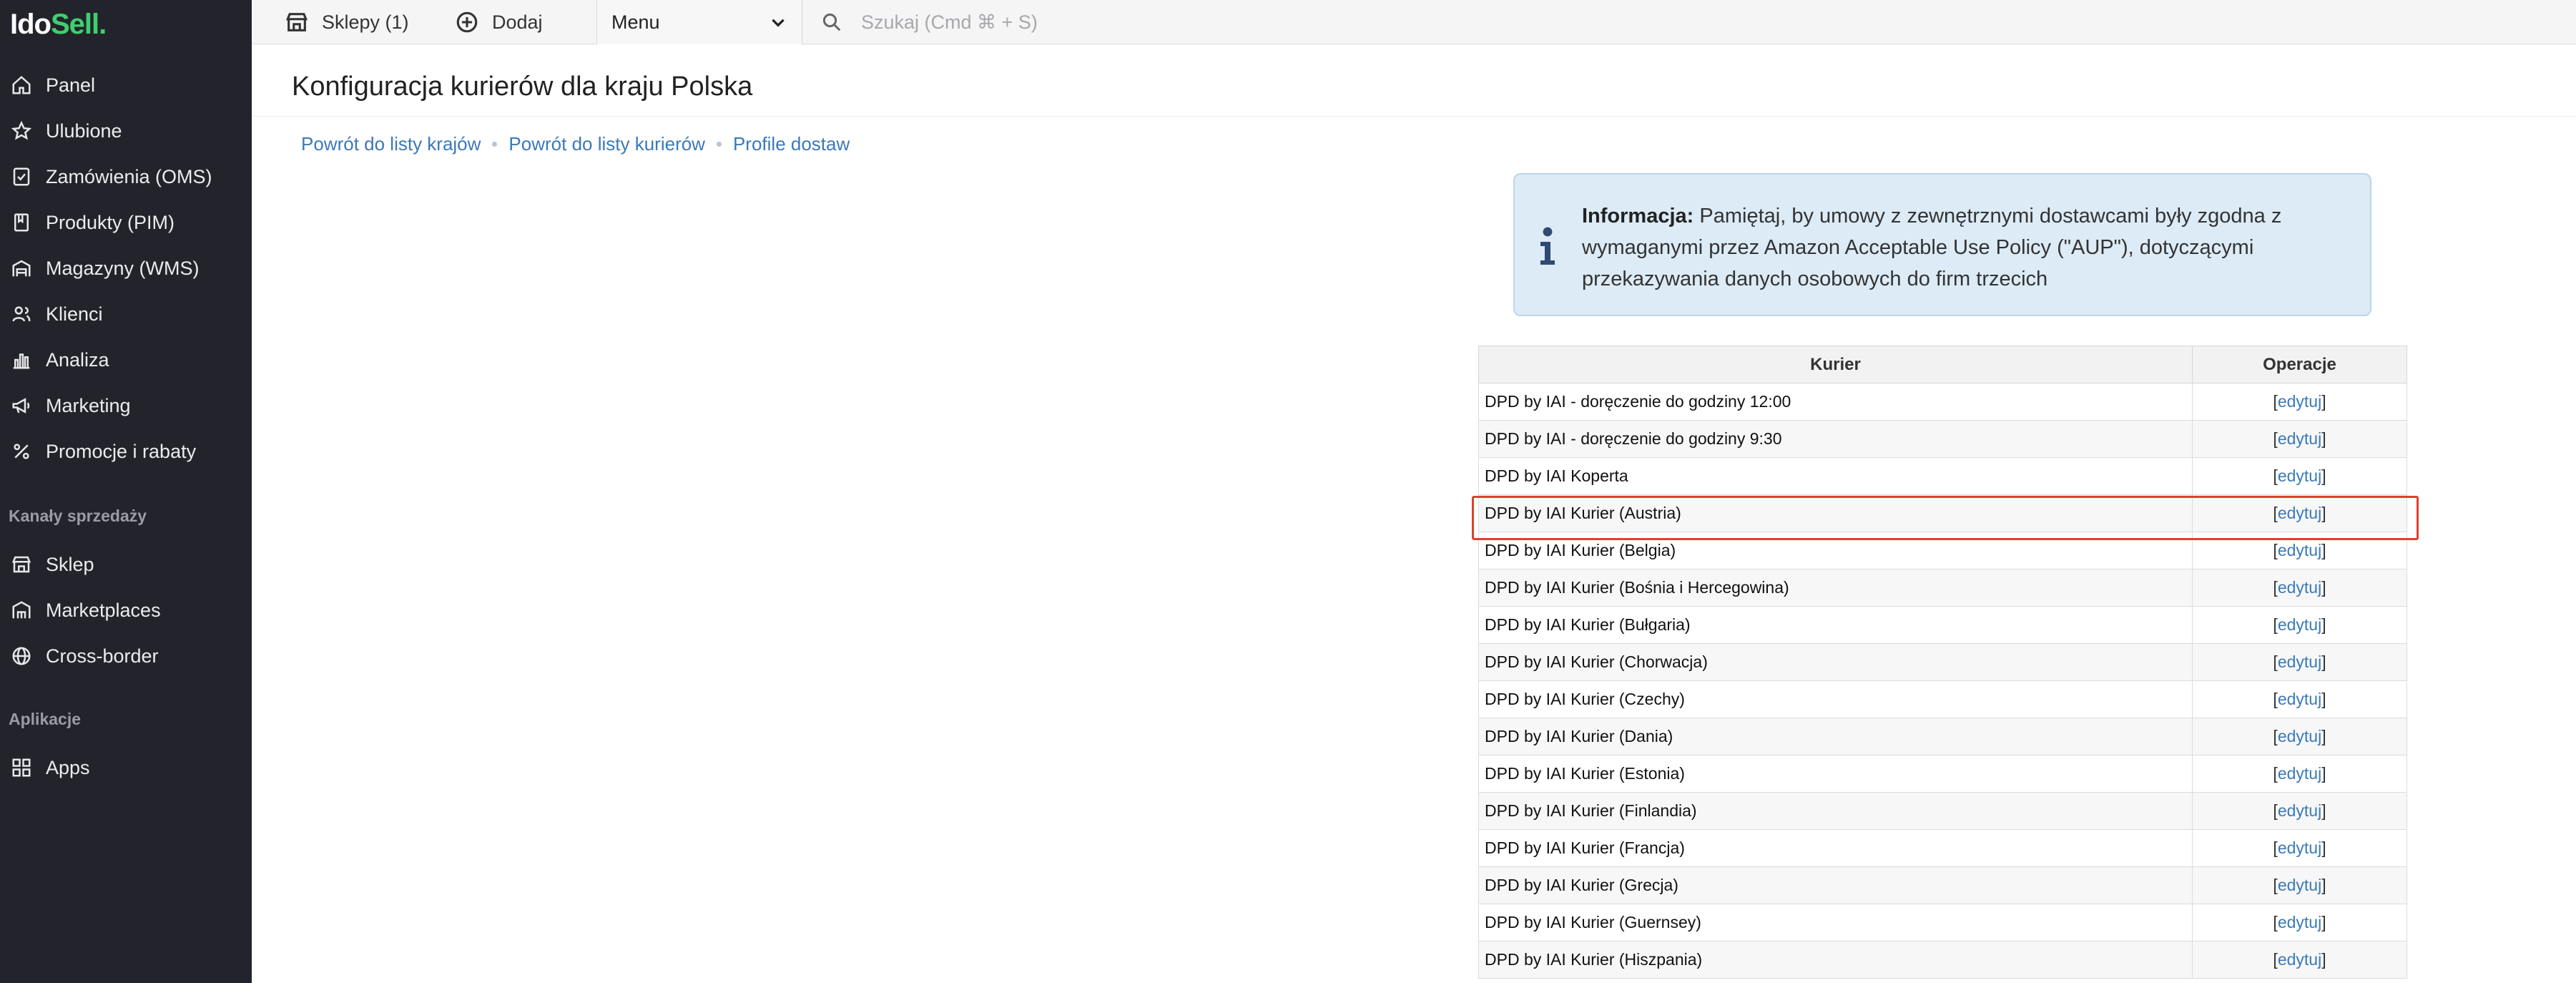  I want to click on warehouse-icon, so click(22, 268).